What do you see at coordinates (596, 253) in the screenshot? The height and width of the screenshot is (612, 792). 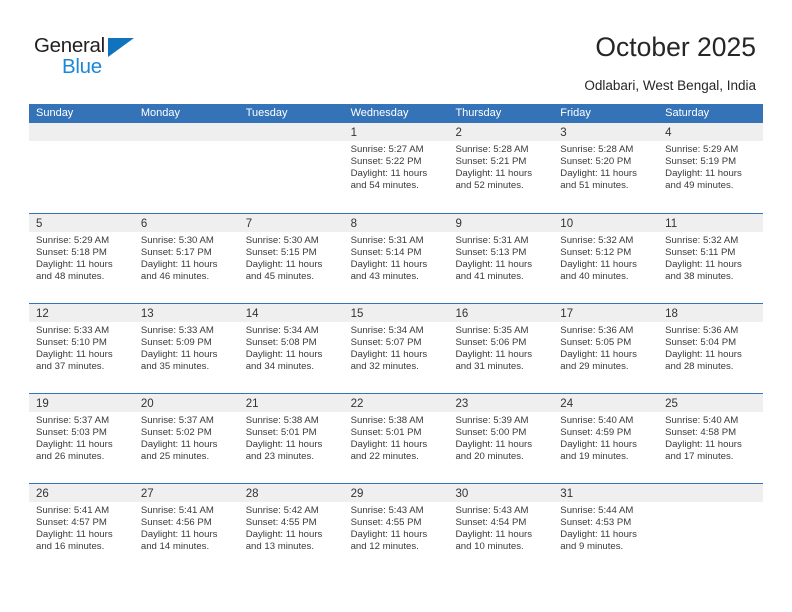 I see `sunset-text: Sunset: 5:12 PM` at bounding box center [596, 253].